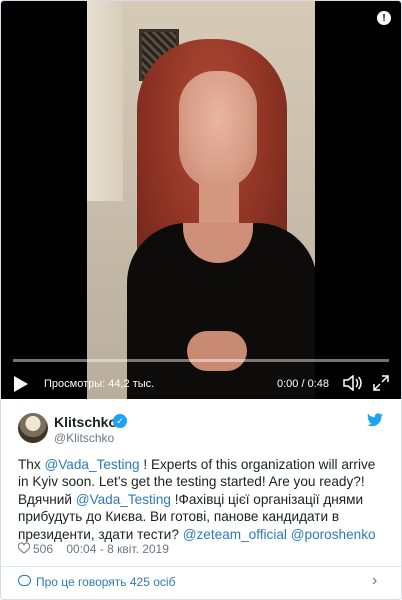 The height and width of the screenshot is (600, 402). What do you see at coordinates (201, 360) in the screenshot?
I see `video-progress-bar` at bounding box center [201, 360].